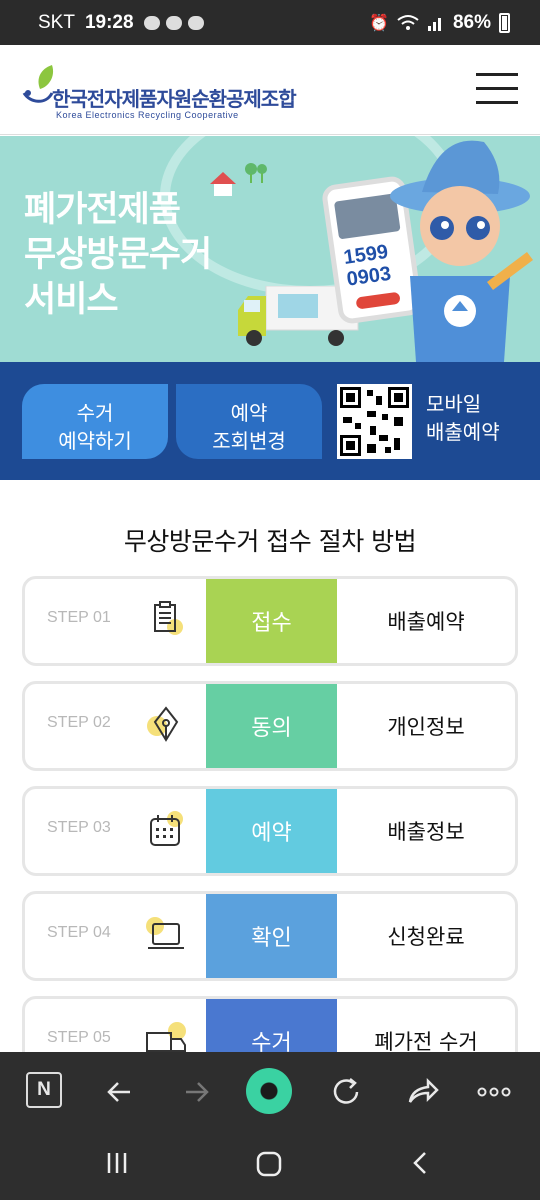  What do you see at coordinates (109, 22) in the screenshot?
I see `clock: 19:28` at bounding box center [109, 22].